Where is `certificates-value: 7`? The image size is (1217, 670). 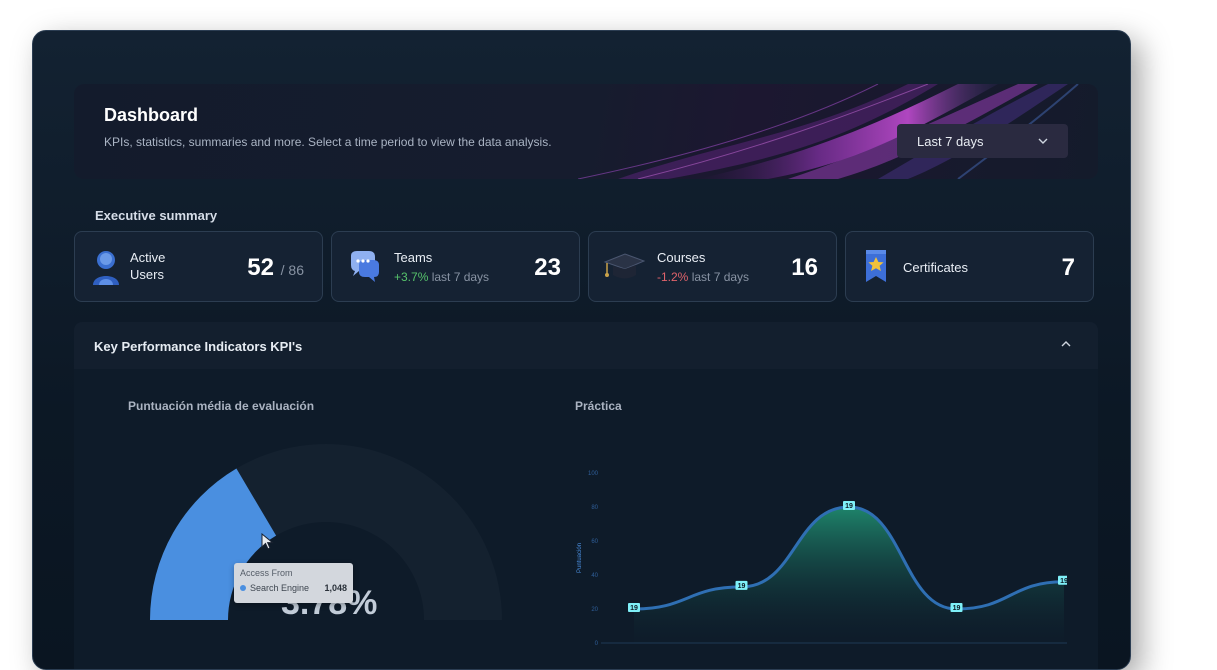 certificates-value: 7 is located at coordinates (1068, 267).